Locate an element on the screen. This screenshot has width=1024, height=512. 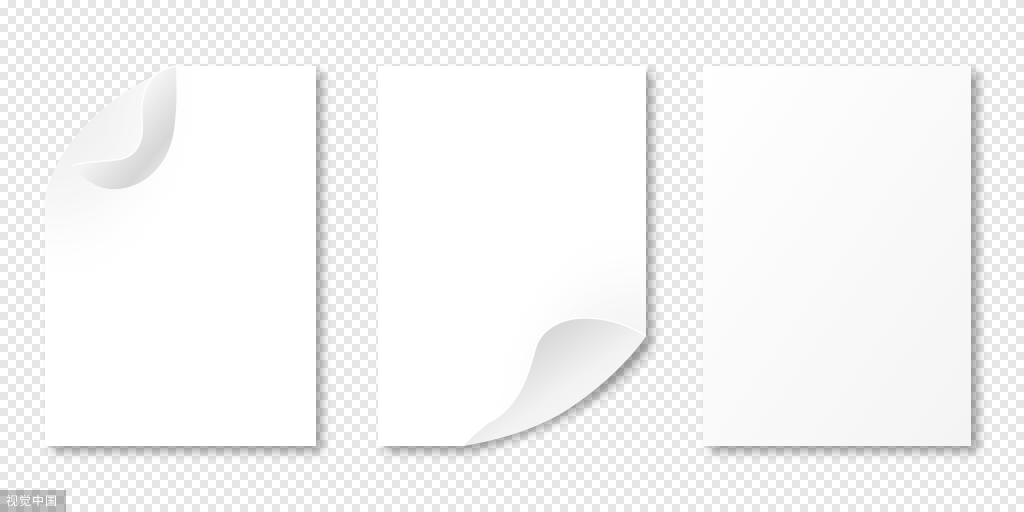
watermark-label: 视觉中国 is located at coordinates (33, 501).